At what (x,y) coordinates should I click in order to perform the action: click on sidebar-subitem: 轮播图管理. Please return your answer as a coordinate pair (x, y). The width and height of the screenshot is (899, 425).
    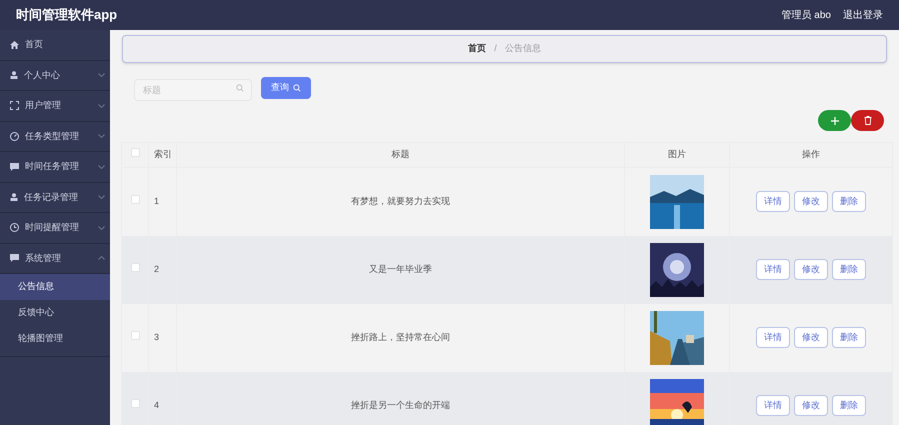
    Looking at the image, I should click on (55, 339).